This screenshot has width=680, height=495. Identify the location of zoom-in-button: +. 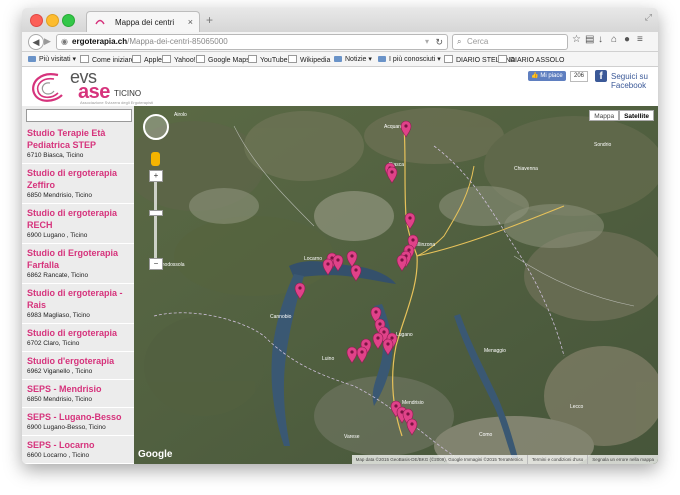
(156, 176).